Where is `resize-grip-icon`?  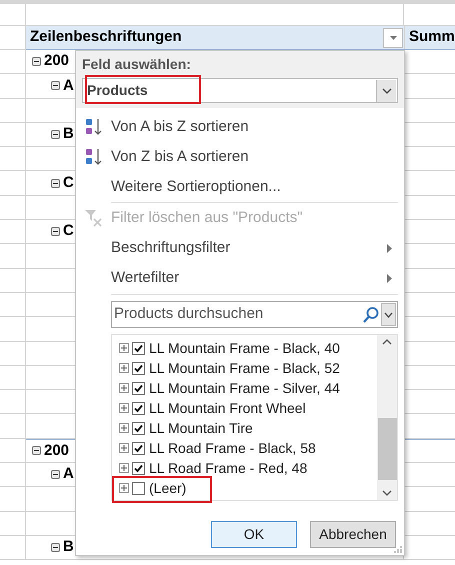 resize-grip-icon is located at coordinates (398, 549).